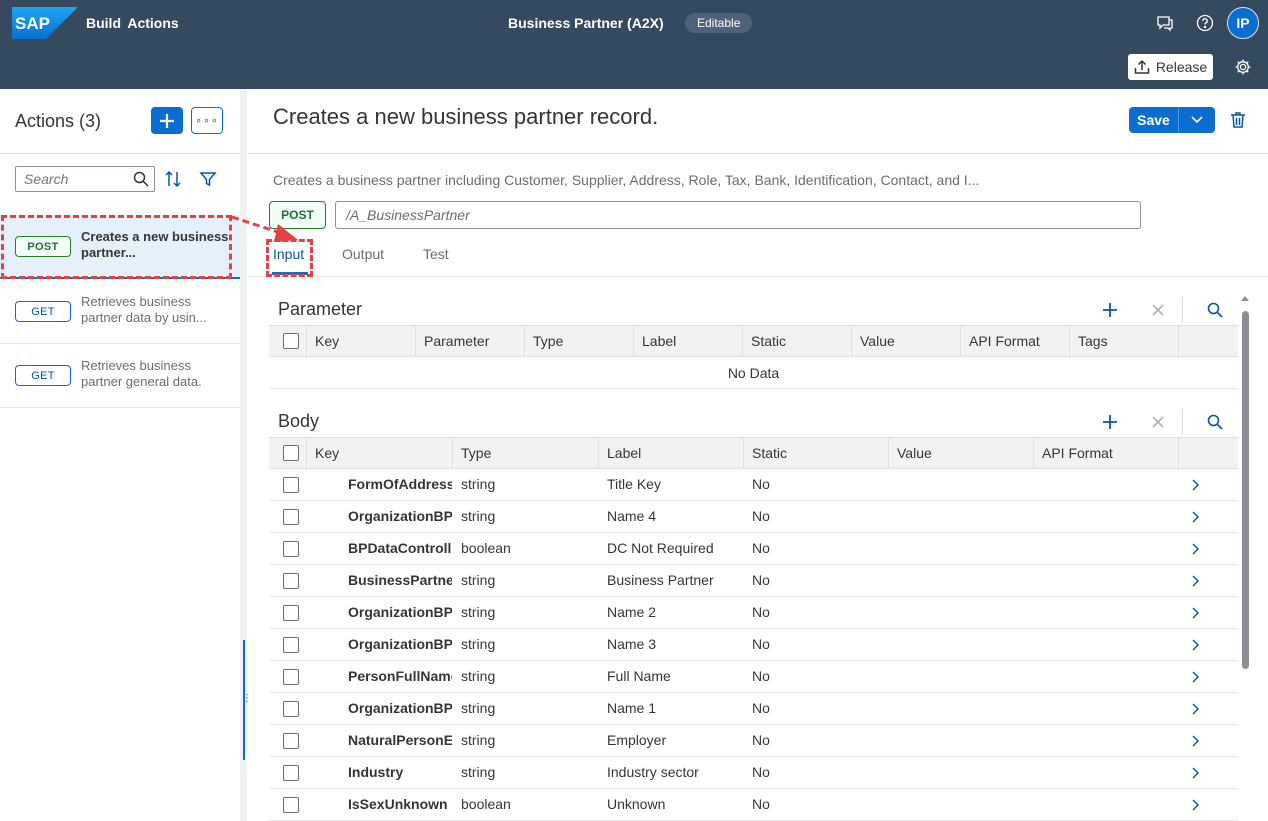 This screenshot has height=821, width=1268. Describe the element at coordinates (167, 120) in the screenshot. I see `add-action-button` at that location.